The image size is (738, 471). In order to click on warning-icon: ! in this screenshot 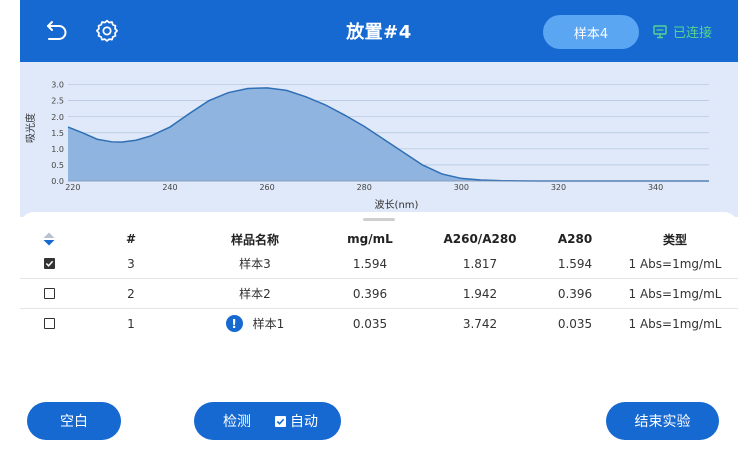, I will do `click(234, 323)`.